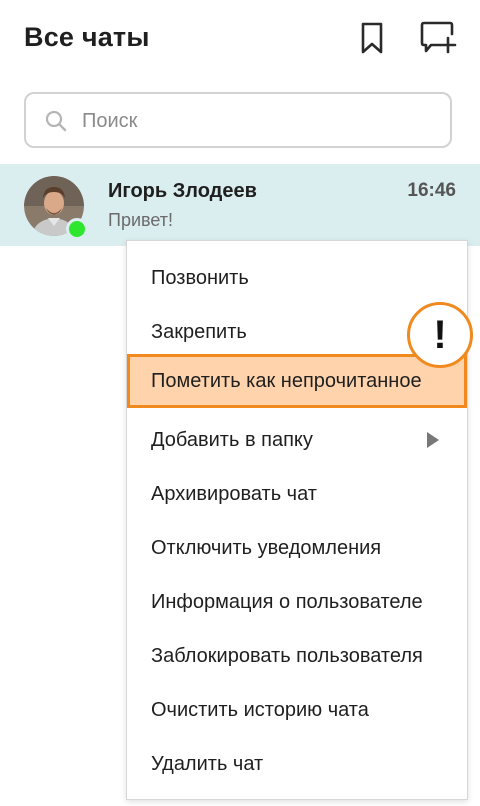  Describe the element at coordinates (200, 278) in the screenshot. I see `menu-item-label: Позвонить` at that location.